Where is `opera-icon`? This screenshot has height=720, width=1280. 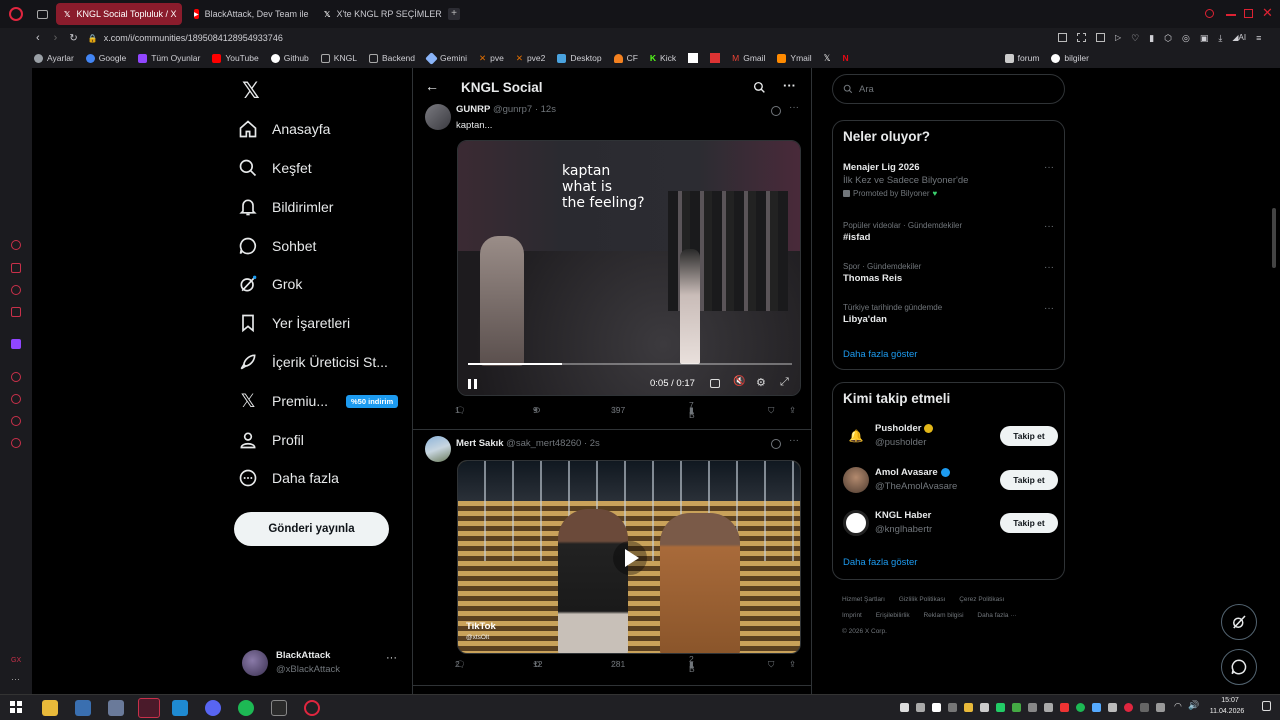
opera-icon is located at coordinates (312, 708).